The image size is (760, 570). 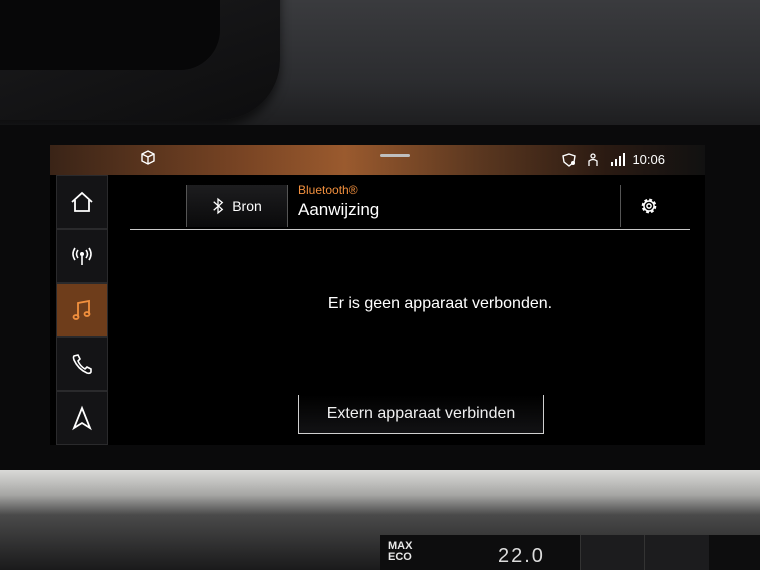 What do you see at coordinates (377, 160) in the screenshot?
I see `status-bar: 10:06` at bounding box center [377, 160].